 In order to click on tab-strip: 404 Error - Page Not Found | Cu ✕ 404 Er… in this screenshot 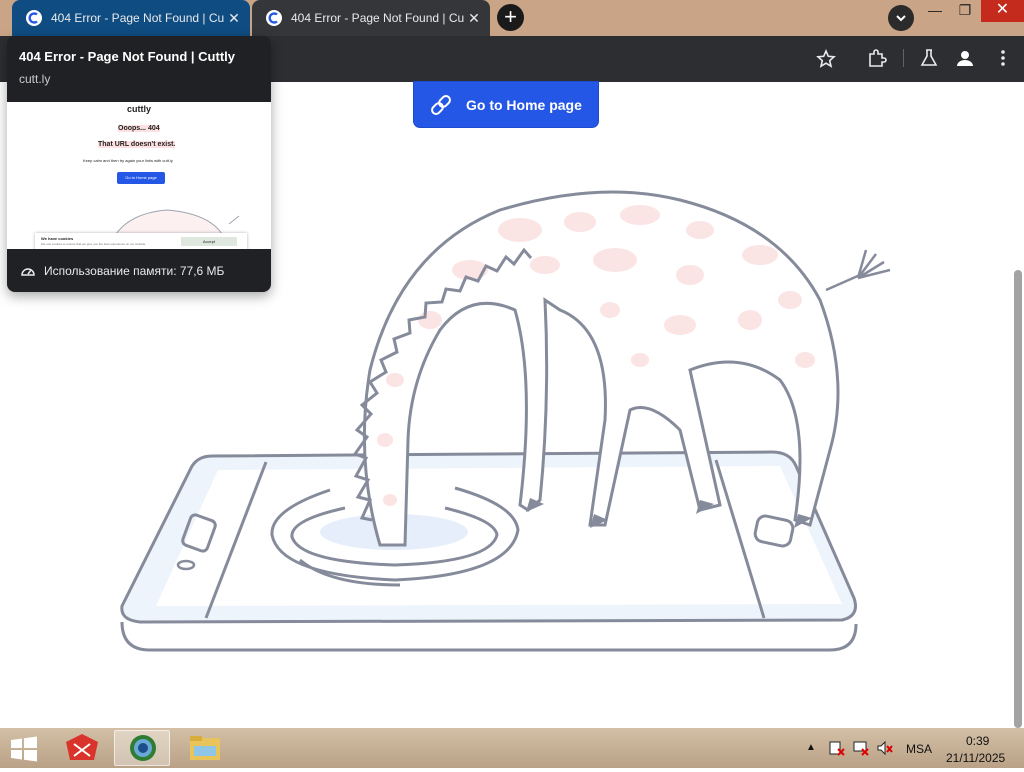, I will do `click(512, 18)`.